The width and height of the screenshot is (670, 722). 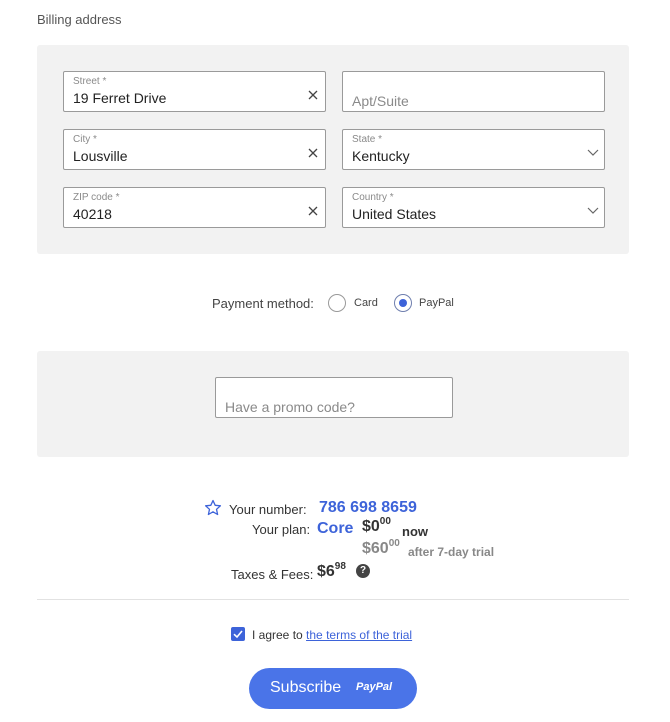 What do you see at coordinates (373, 197) in the screenshot?
I see `country-label: Country *` at bounding box center [373, 197].